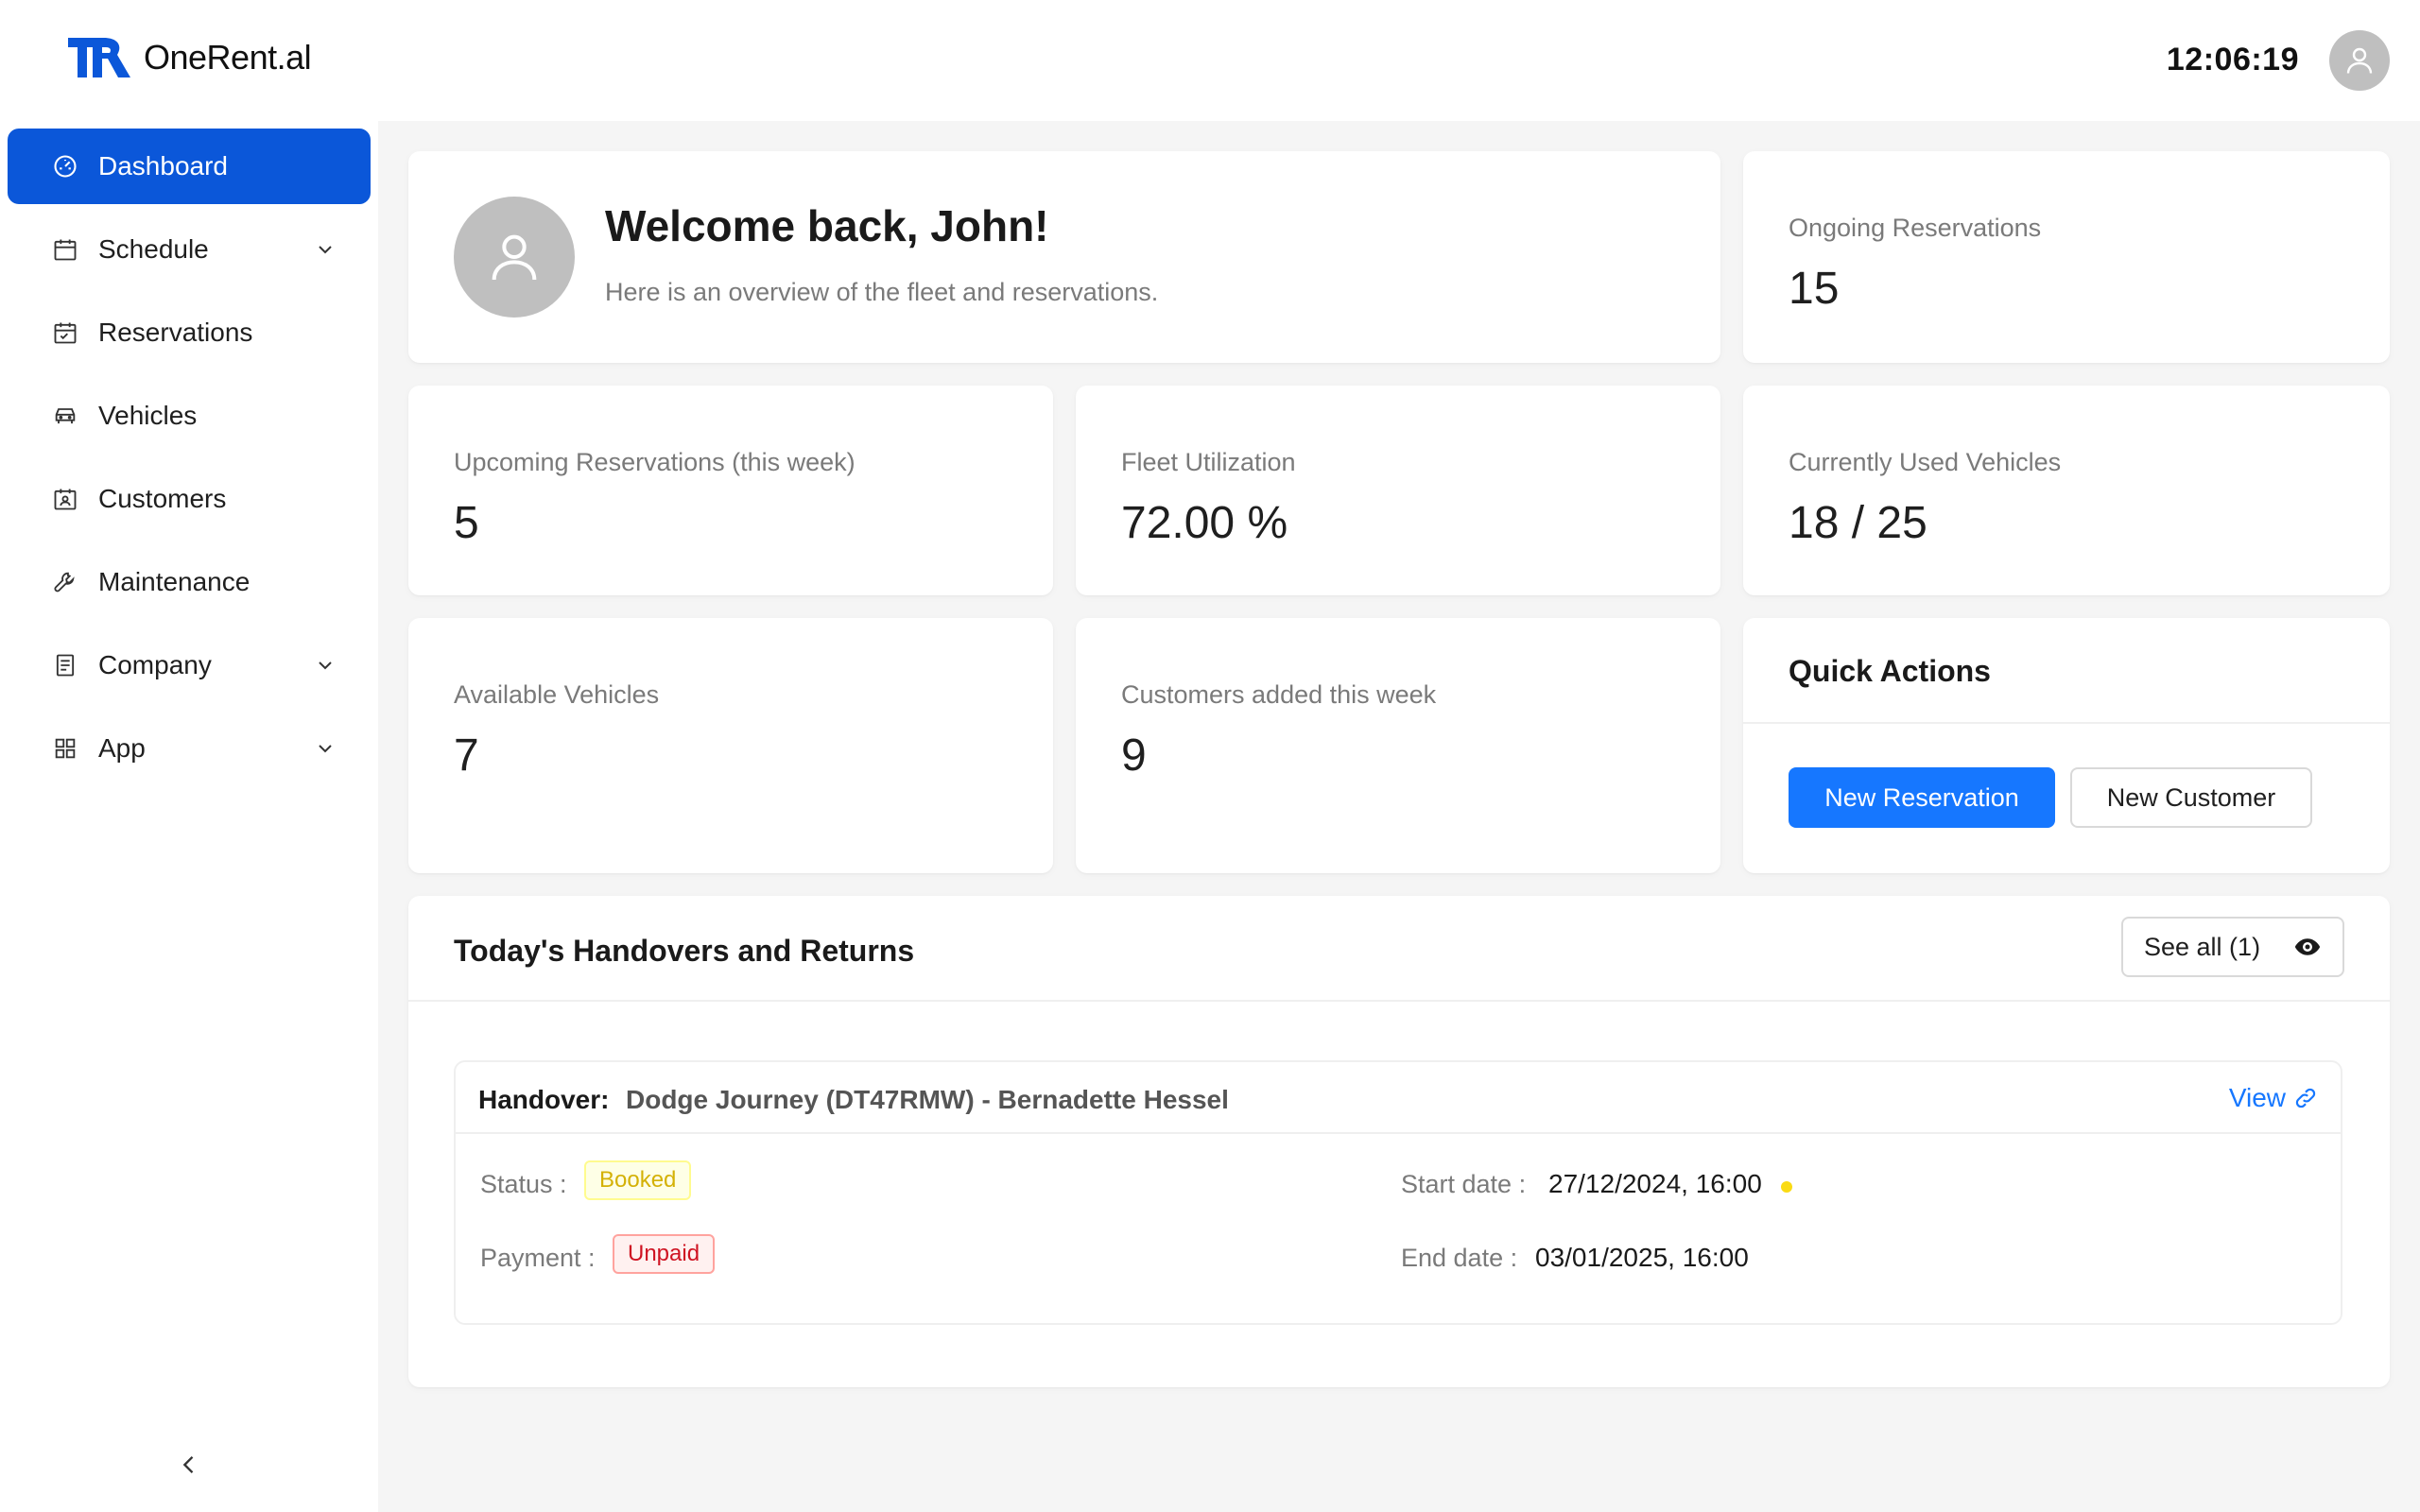 This screenshot has height=1512, width=2420. I want to click on brand-logo: OneRent.al, so click(190, 57).